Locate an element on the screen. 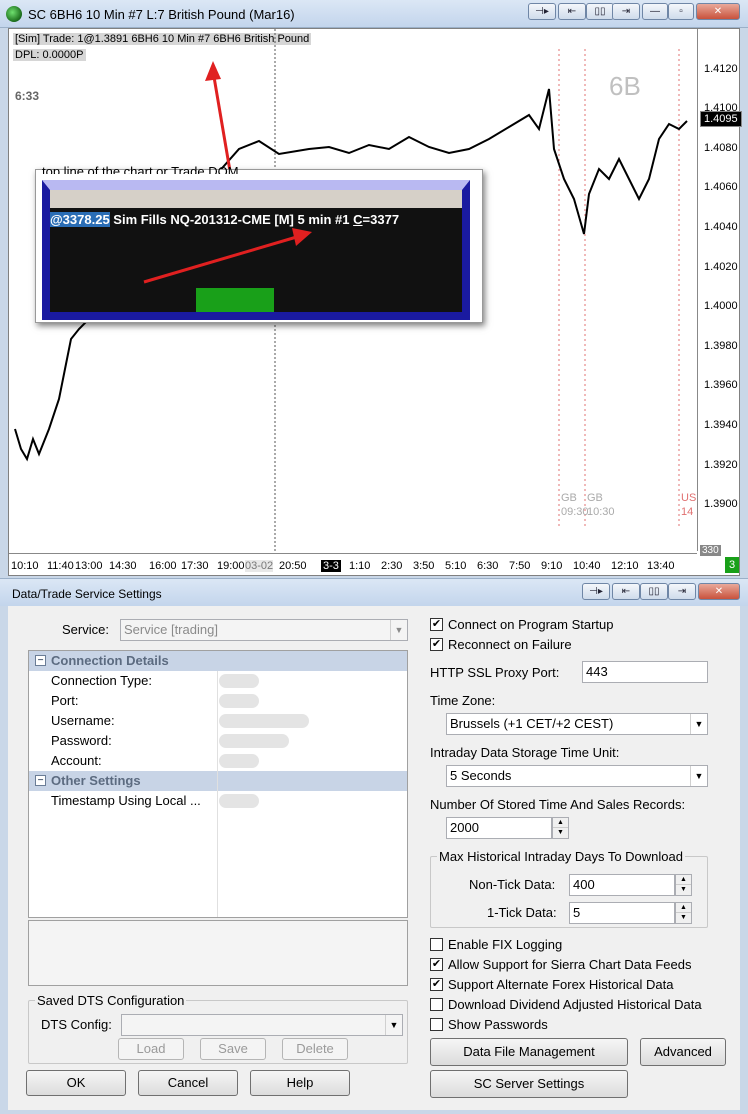 Image resolution: width=748 pixels, height=1114 pixels. corner-badge: 3 is located at coordinates (732, 565).